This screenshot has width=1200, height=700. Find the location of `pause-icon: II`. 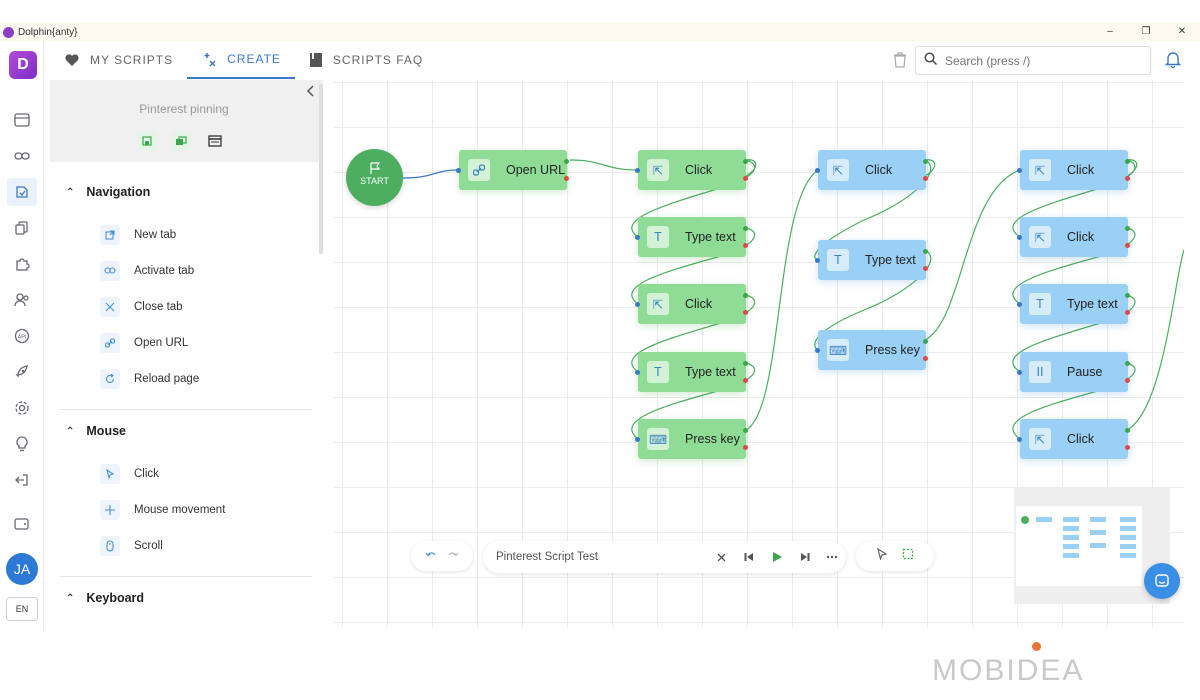

pause-icon: II is located at coordinates (1040, 372).